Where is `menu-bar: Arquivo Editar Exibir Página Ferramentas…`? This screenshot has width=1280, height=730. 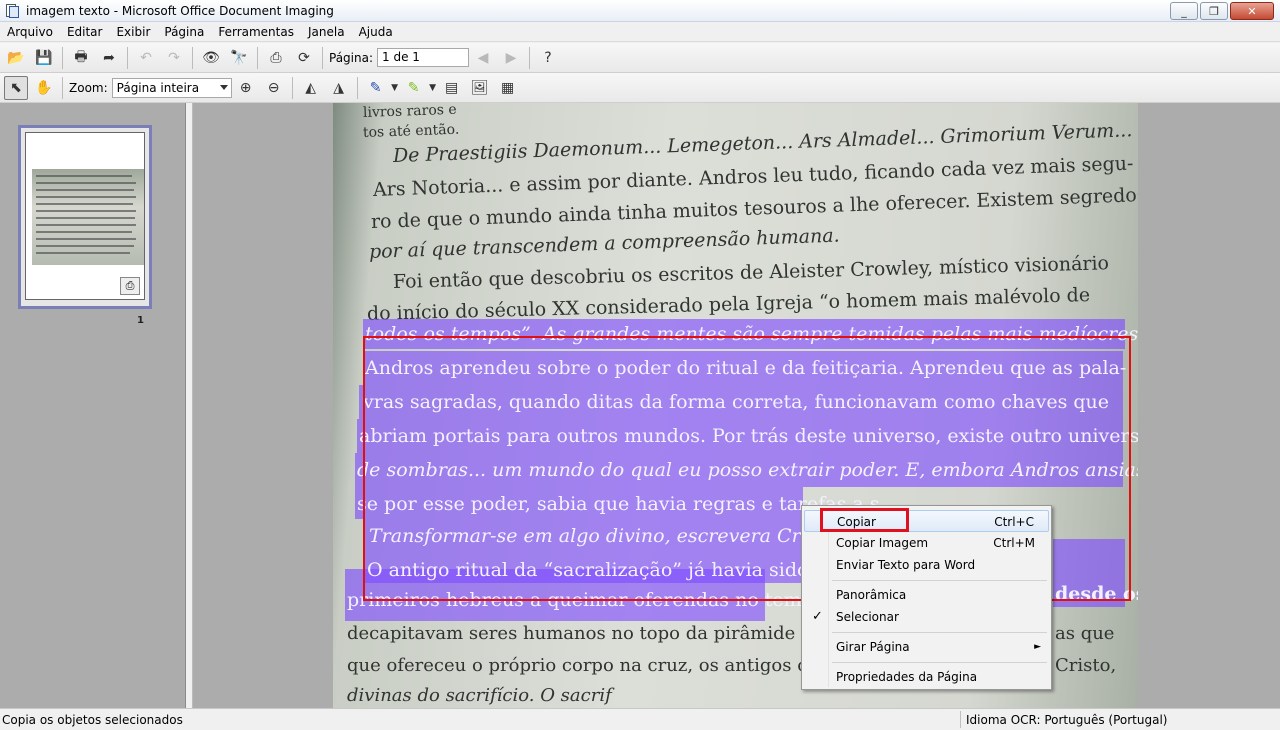
menu-bar: Arquivo Editar Exibir Página Ferramentas… is located at coordinates (640, 32).